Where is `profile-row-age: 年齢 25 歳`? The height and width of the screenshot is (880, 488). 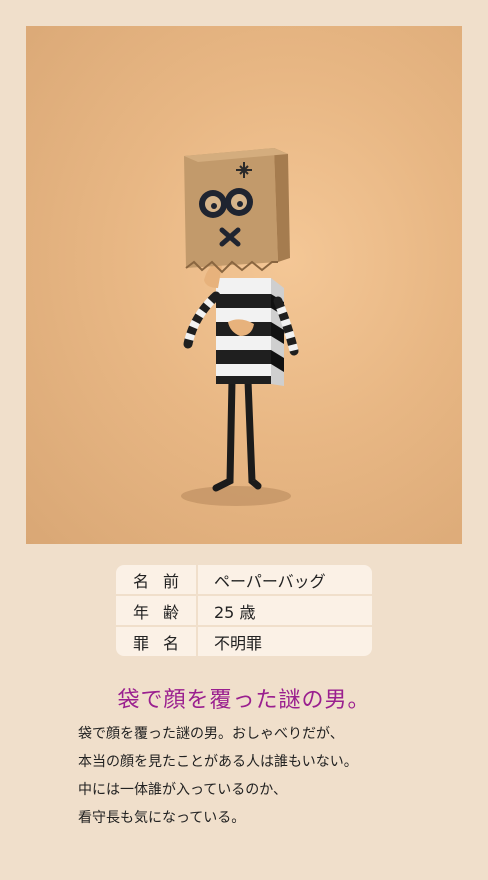
profile-row-age: 年齢 25 歳 is located at coordinates (244, 609).